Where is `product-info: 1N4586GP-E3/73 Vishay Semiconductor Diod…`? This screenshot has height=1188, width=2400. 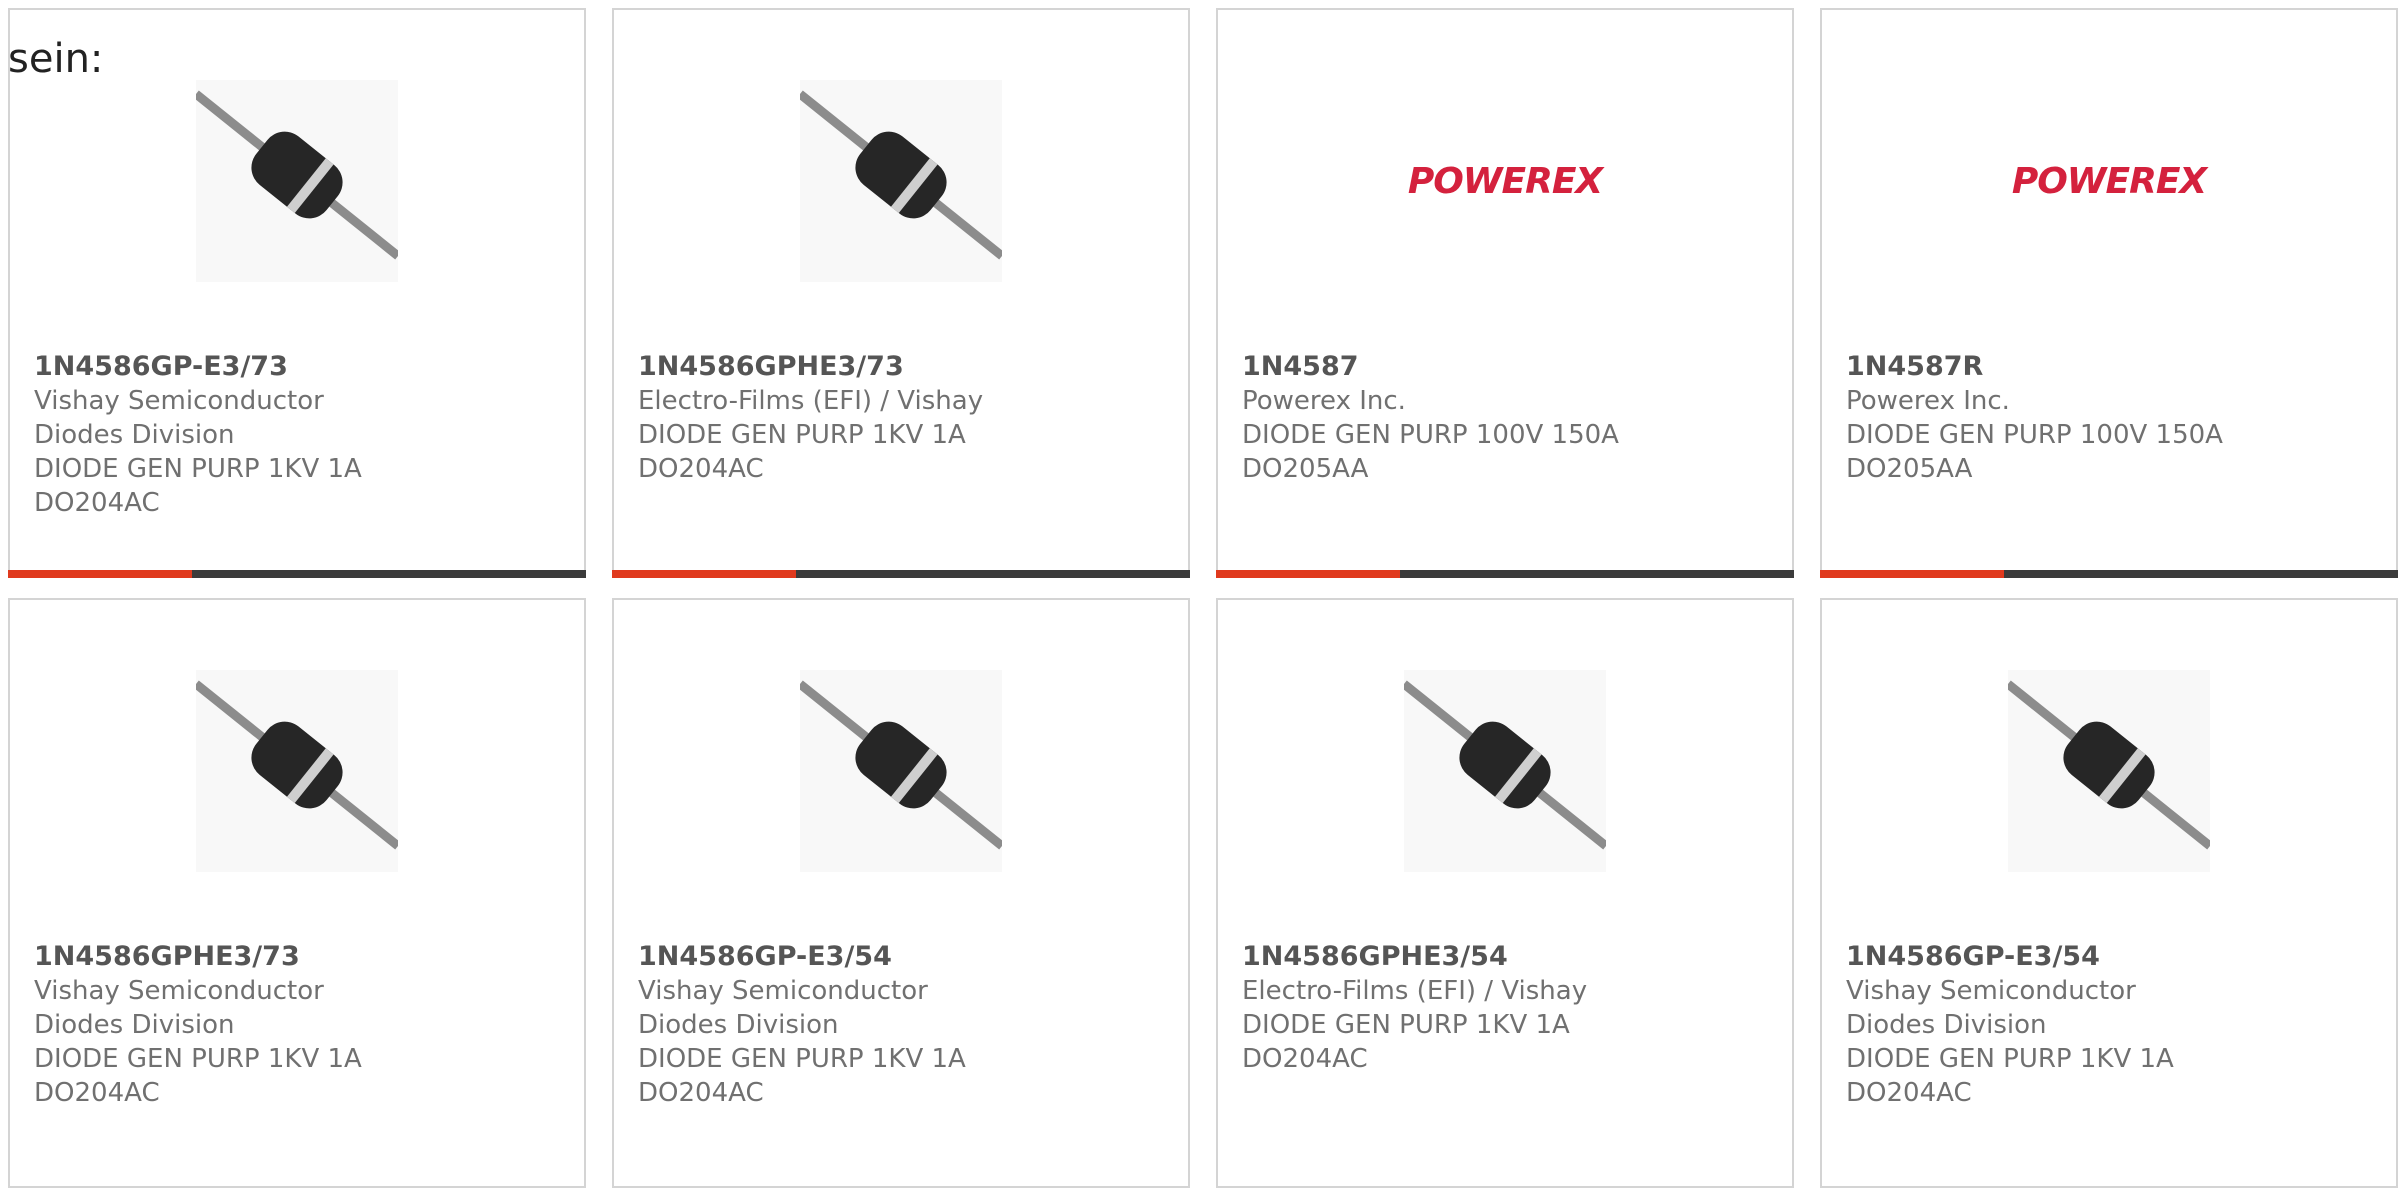
product-info: 1N4586GP-E3/73 Vishay Semiconductor Diod… is located at coordinates (297, 435).